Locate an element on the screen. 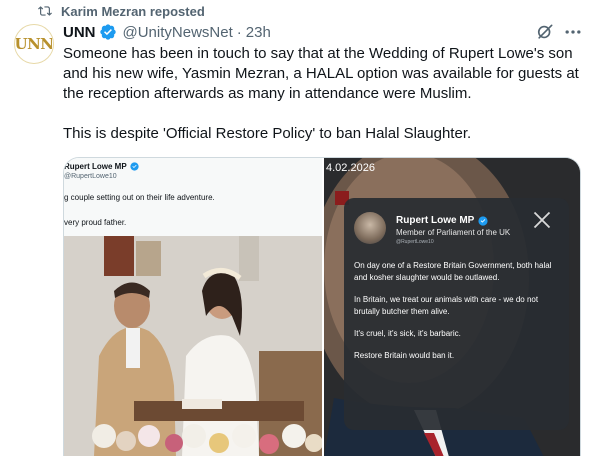 Image resolution: width=595 pixels, height=456 pixels. card-author-role: Member of Parliament of the UK is located at coordinates (453, 232).